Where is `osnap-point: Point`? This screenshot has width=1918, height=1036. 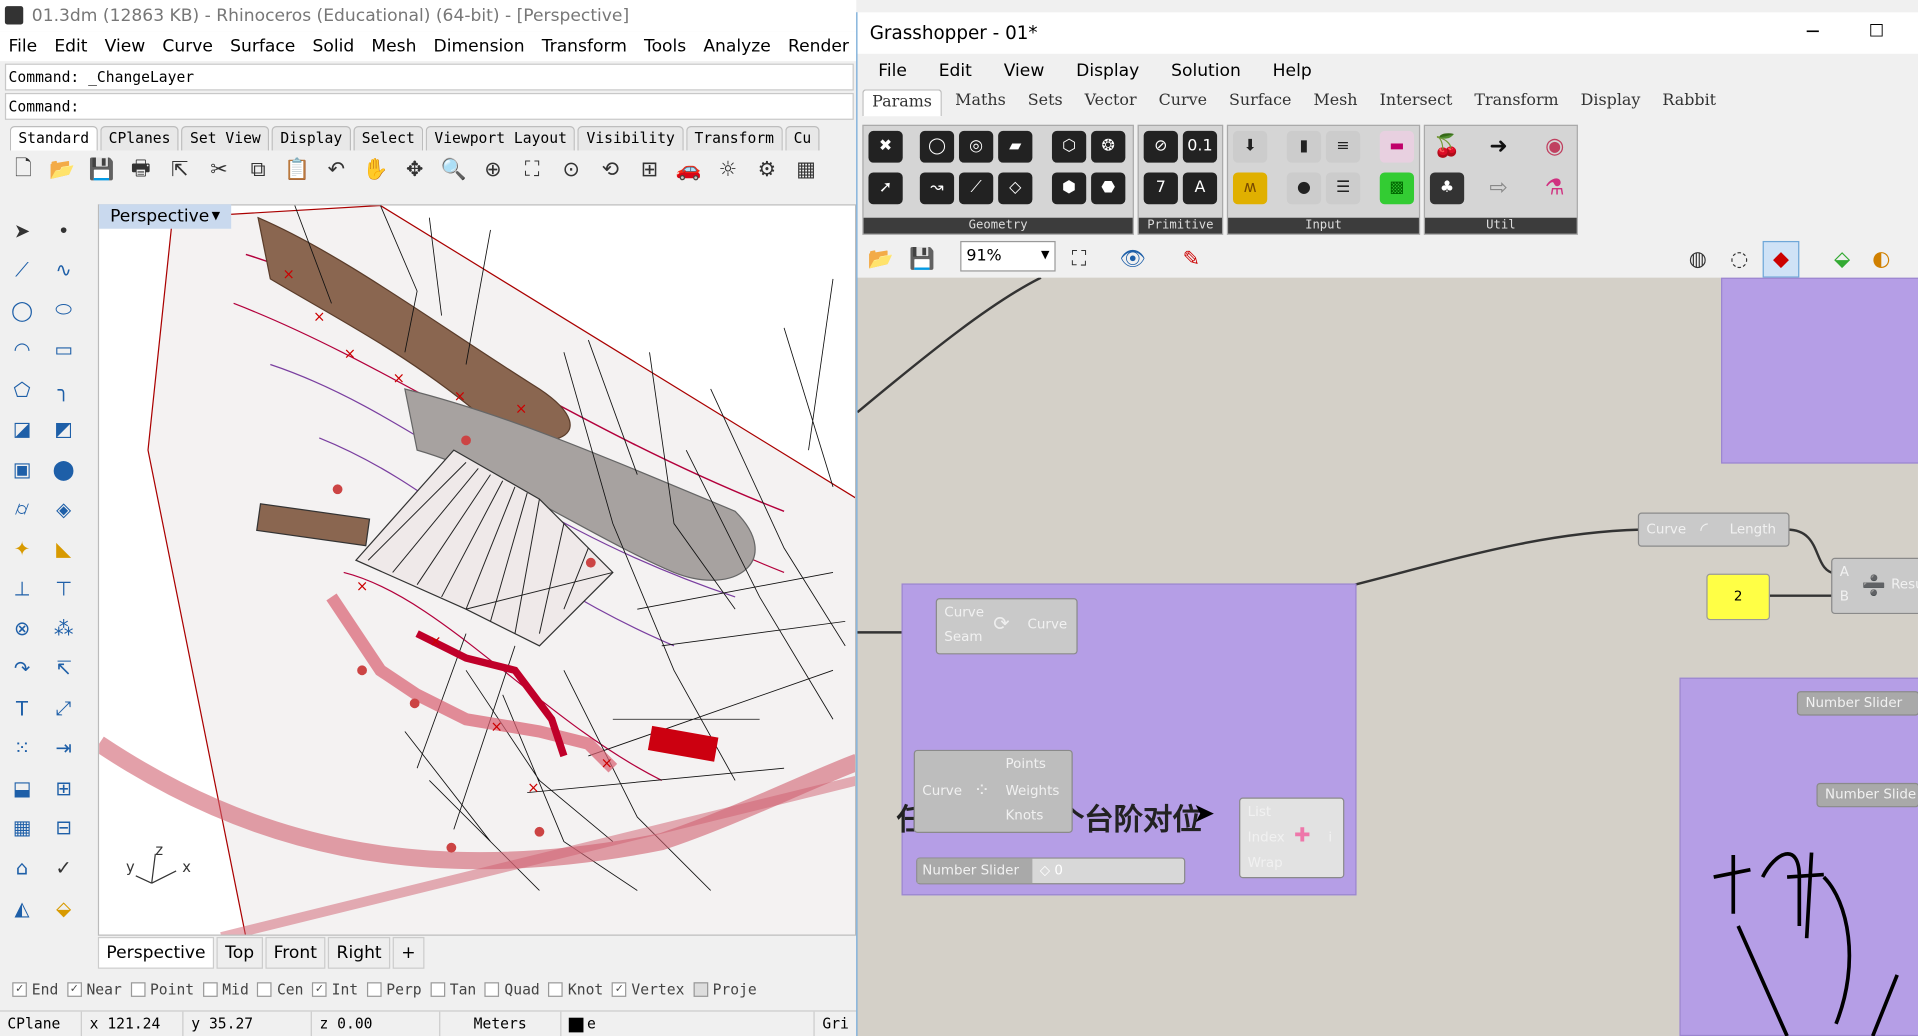
osnap-point: Point is located at coordinates (162, 989).